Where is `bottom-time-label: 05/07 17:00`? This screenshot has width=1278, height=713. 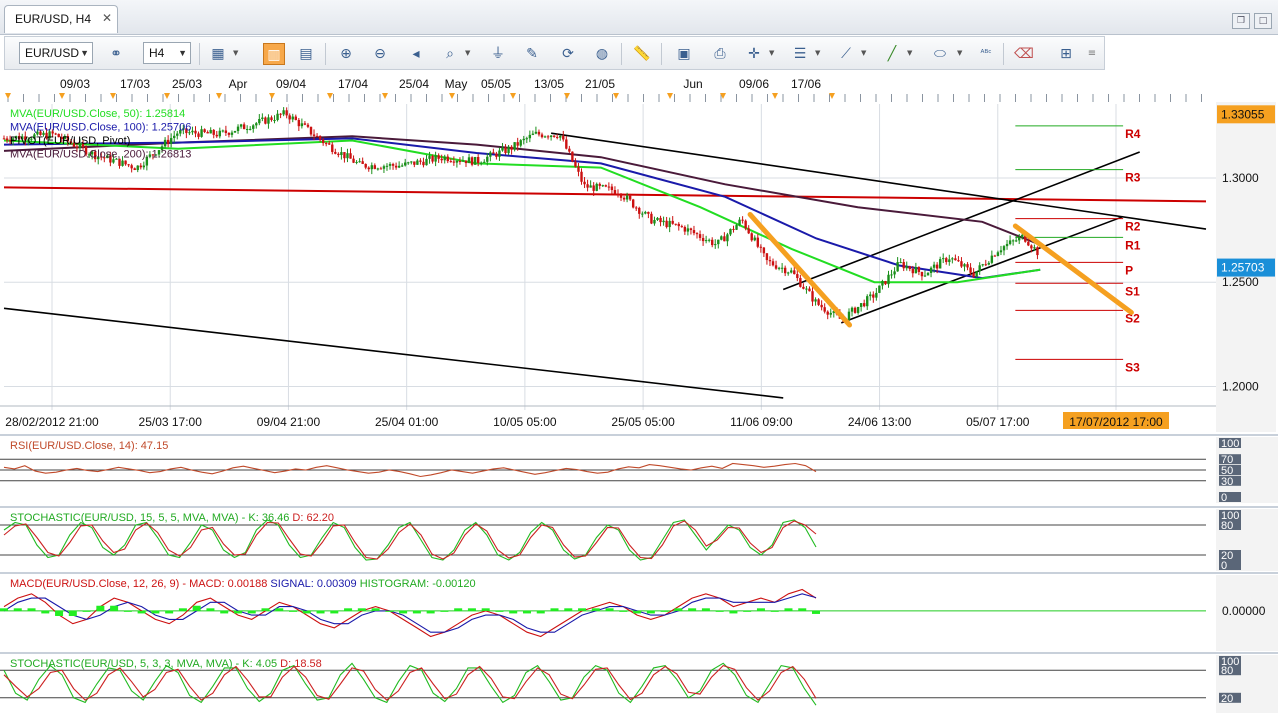
bottom-time-label: 05/07 17:00 is located at coordinates (998, 422).